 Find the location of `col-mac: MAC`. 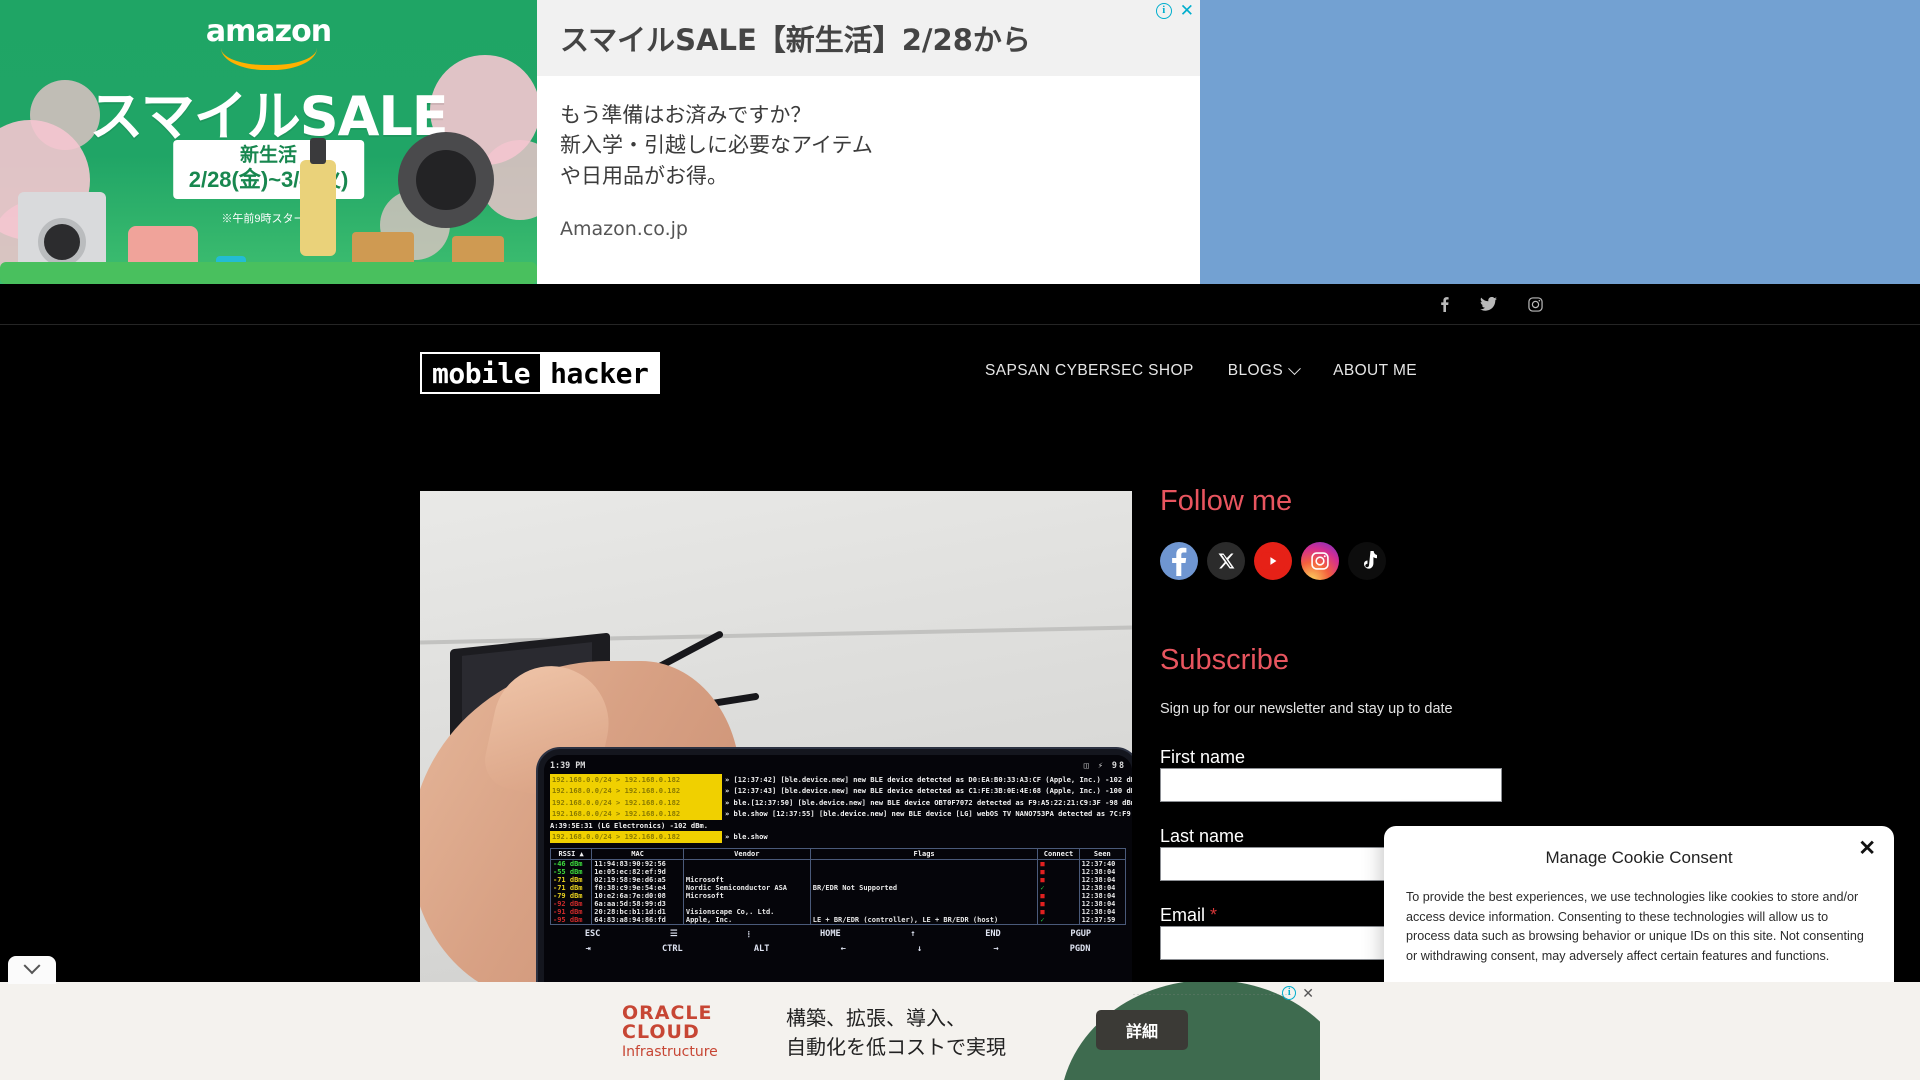

col-mac: MAC is located at coordinates (637, 853).